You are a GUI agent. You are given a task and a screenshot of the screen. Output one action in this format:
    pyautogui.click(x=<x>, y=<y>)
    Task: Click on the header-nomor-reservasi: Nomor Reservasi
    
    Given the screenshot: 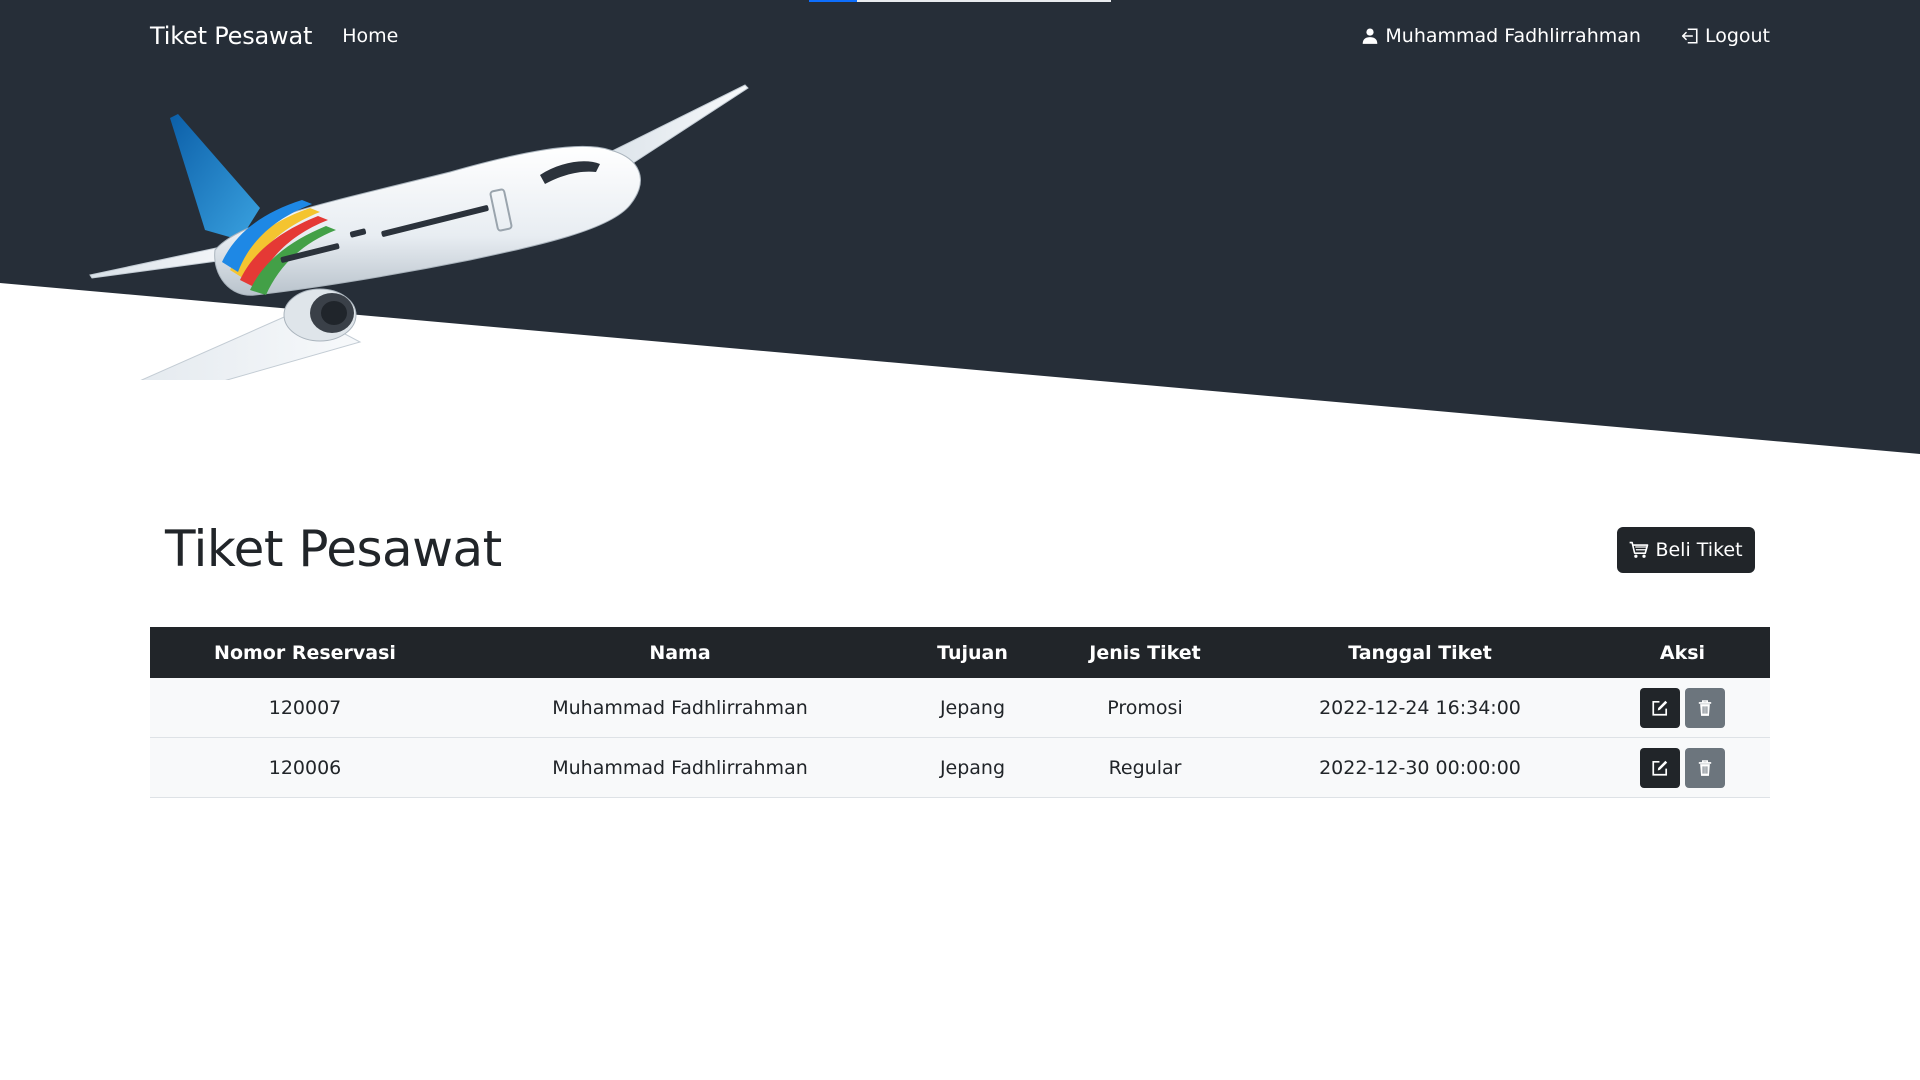 What is the action you would take?
    pyautogui.click(x=305, y=652)
    